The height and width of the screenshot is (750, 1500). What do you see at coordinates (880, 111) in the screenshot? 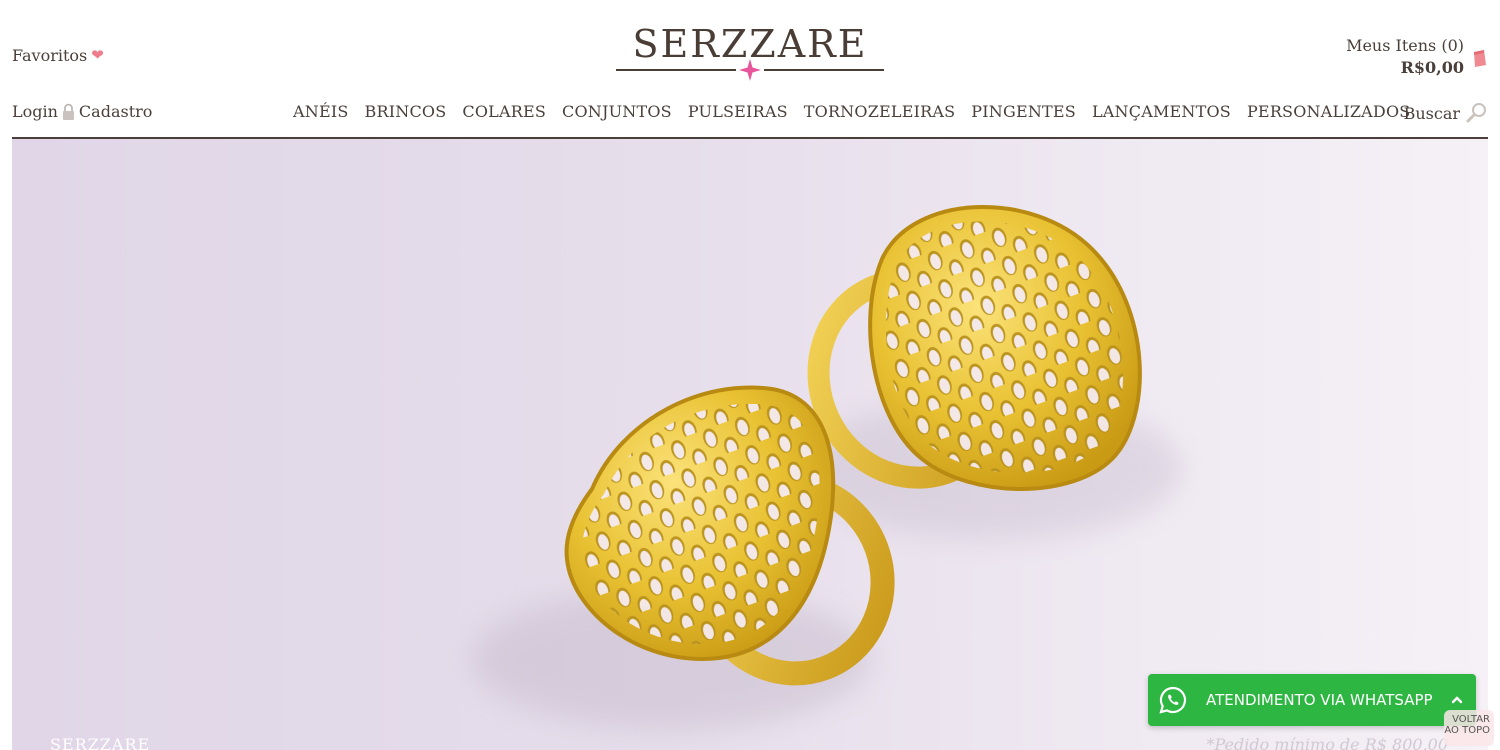
I see `nav-item-tornozeleiras: TORNOZELEIRAS` at bounding box center [880, 111].